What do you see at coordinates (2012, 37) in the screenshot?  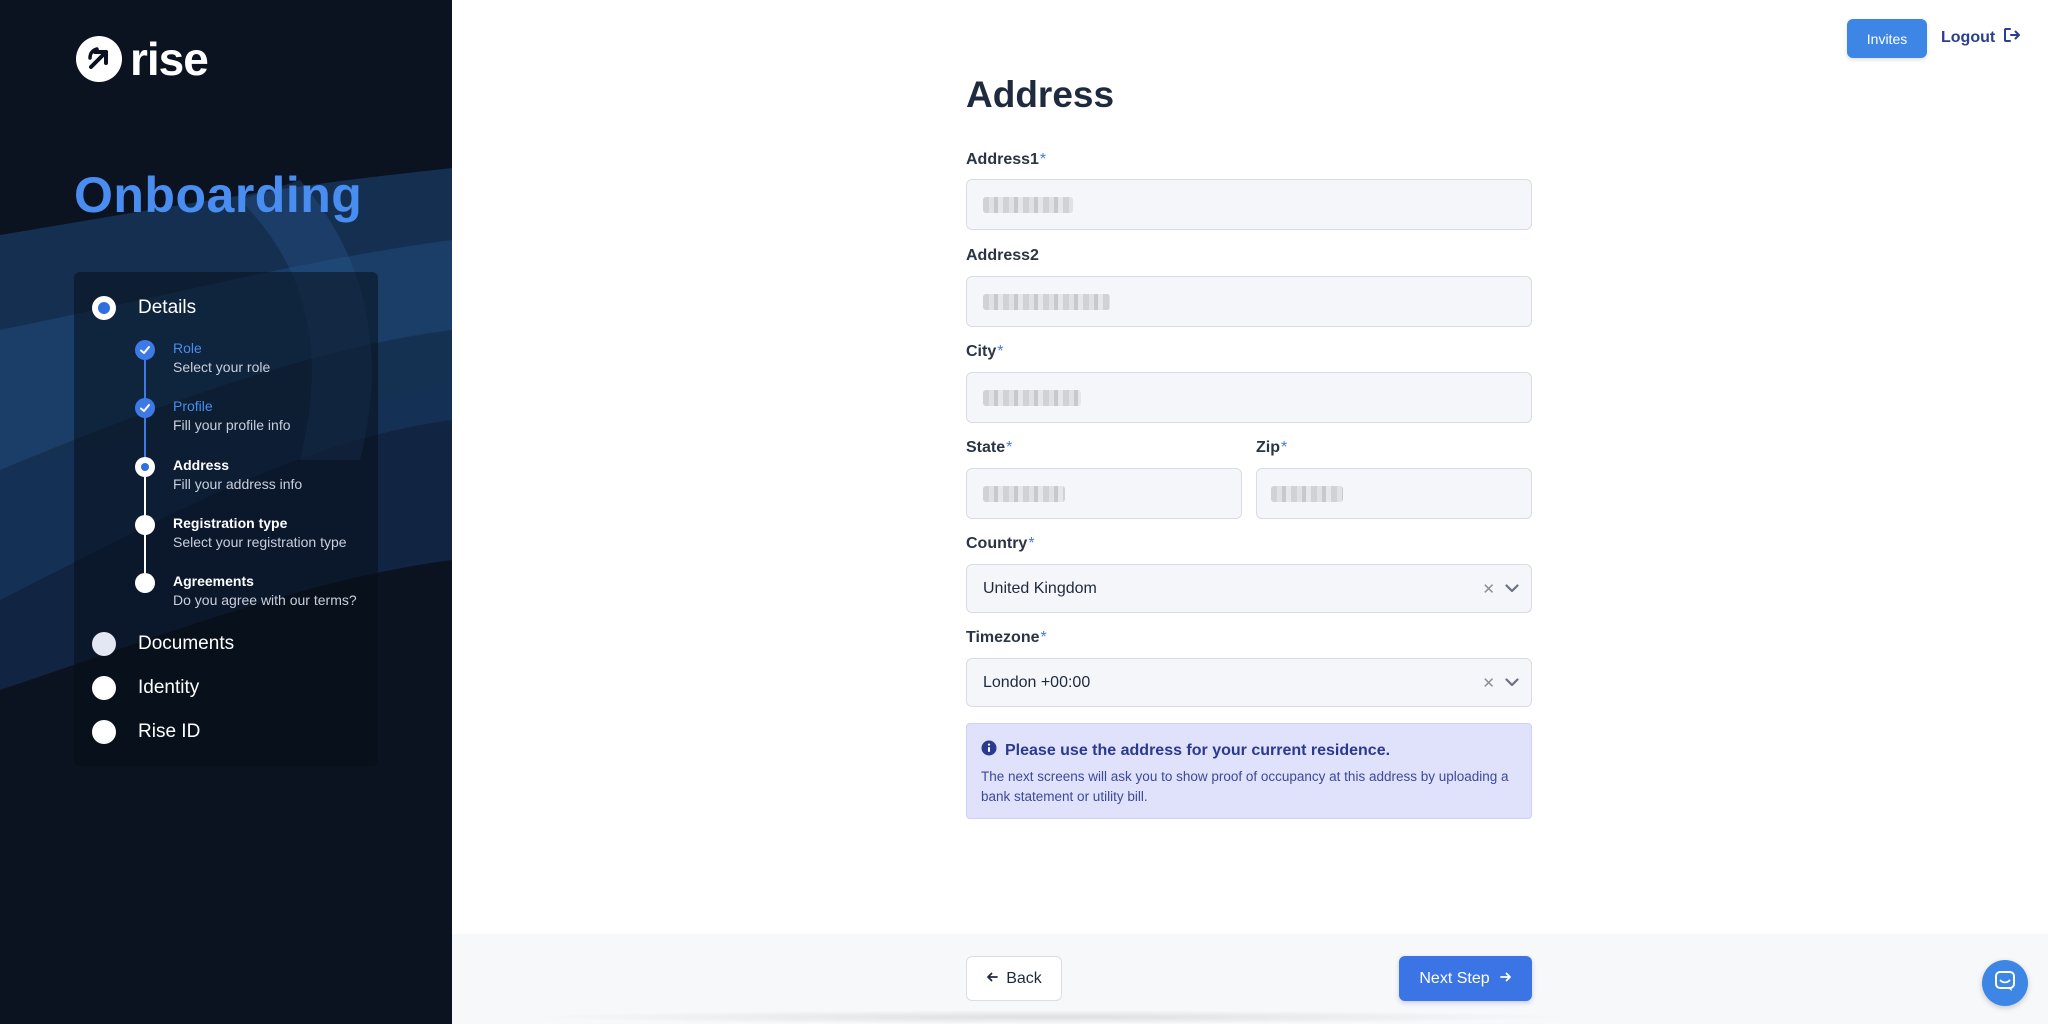 I see `logout-icon` at bounding box center [2012, 37].